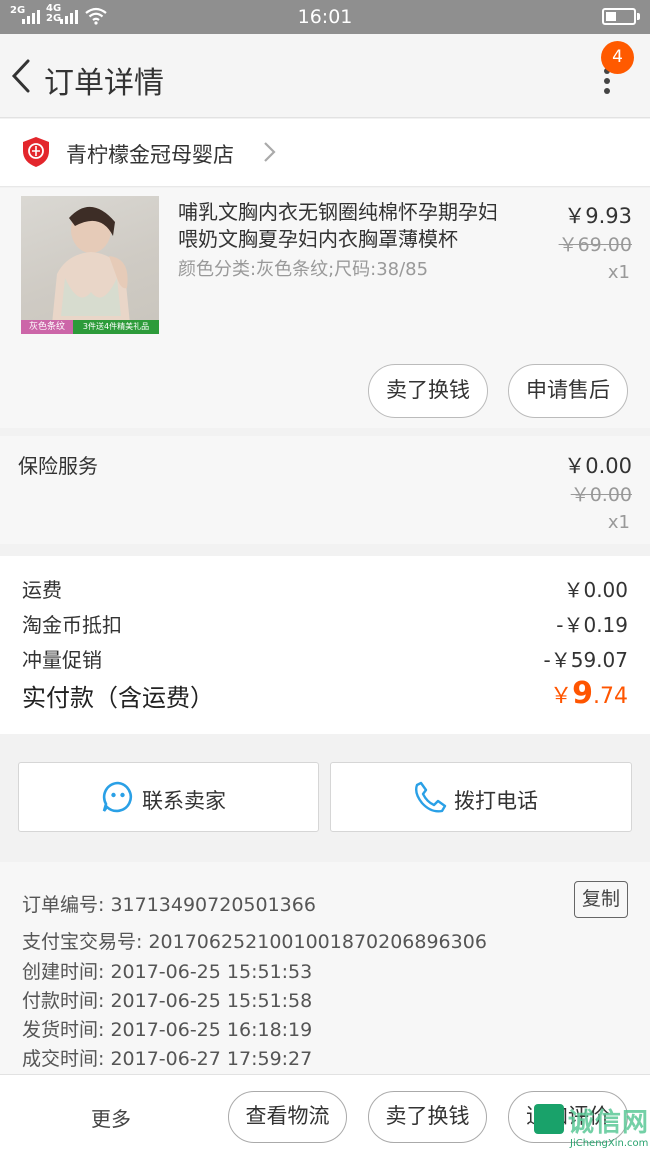 The height and width of the screenshot is (1155, 650). What do you see at coordinates (62, 660) in the screenshot?
I see `fee-label: 冲量促销` at bounding box center [62, 660].